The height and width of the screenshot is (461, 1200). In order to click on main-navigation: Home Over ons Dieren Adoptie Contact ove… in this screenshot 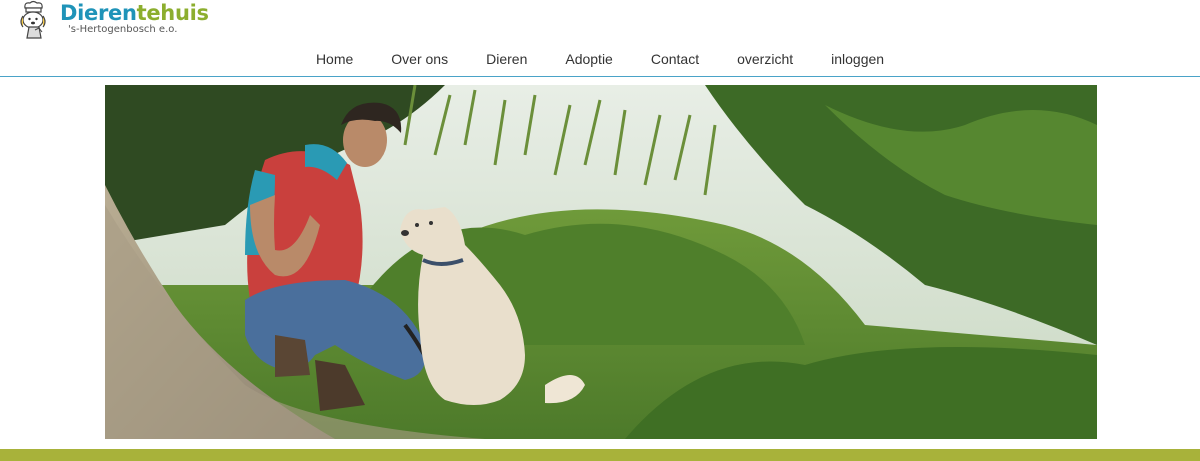, I will do `click(600, 59)`.